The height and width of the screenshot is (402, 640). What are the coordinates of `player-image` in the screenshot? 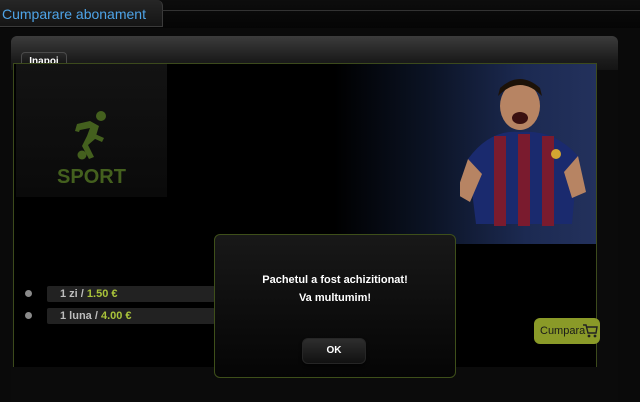 It's located at (523, 159).